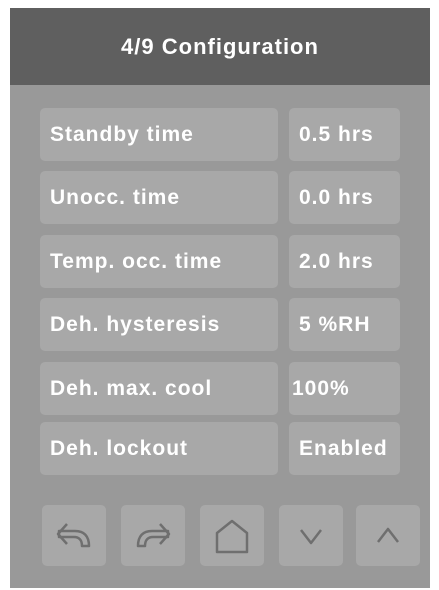 This screenshot has width=439, height=590. What do you see at coordinates (344, 197) in the screenshot?
I see `setting-value-unocc-time: 0.0 hrs` at bounding box center [344, 197].